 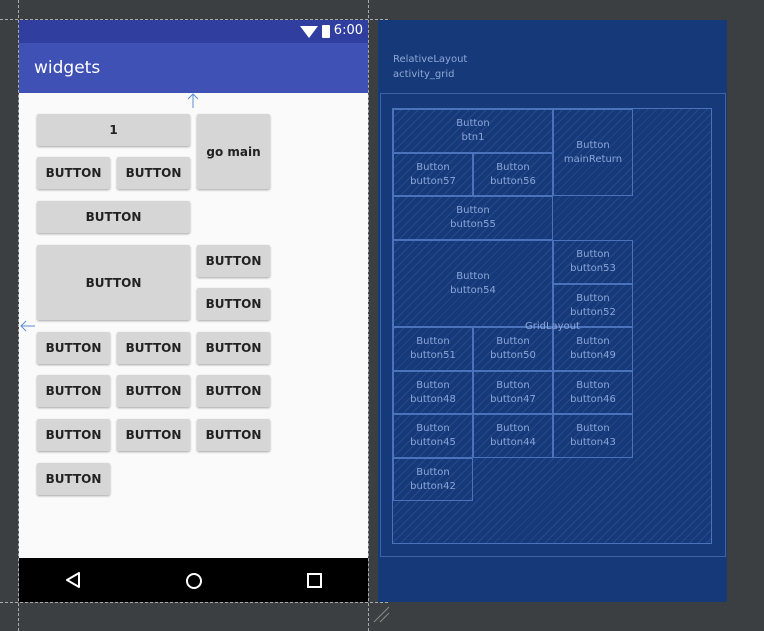 I want to click on blueprint-widget-id: button57, so click(x=433, y=181).